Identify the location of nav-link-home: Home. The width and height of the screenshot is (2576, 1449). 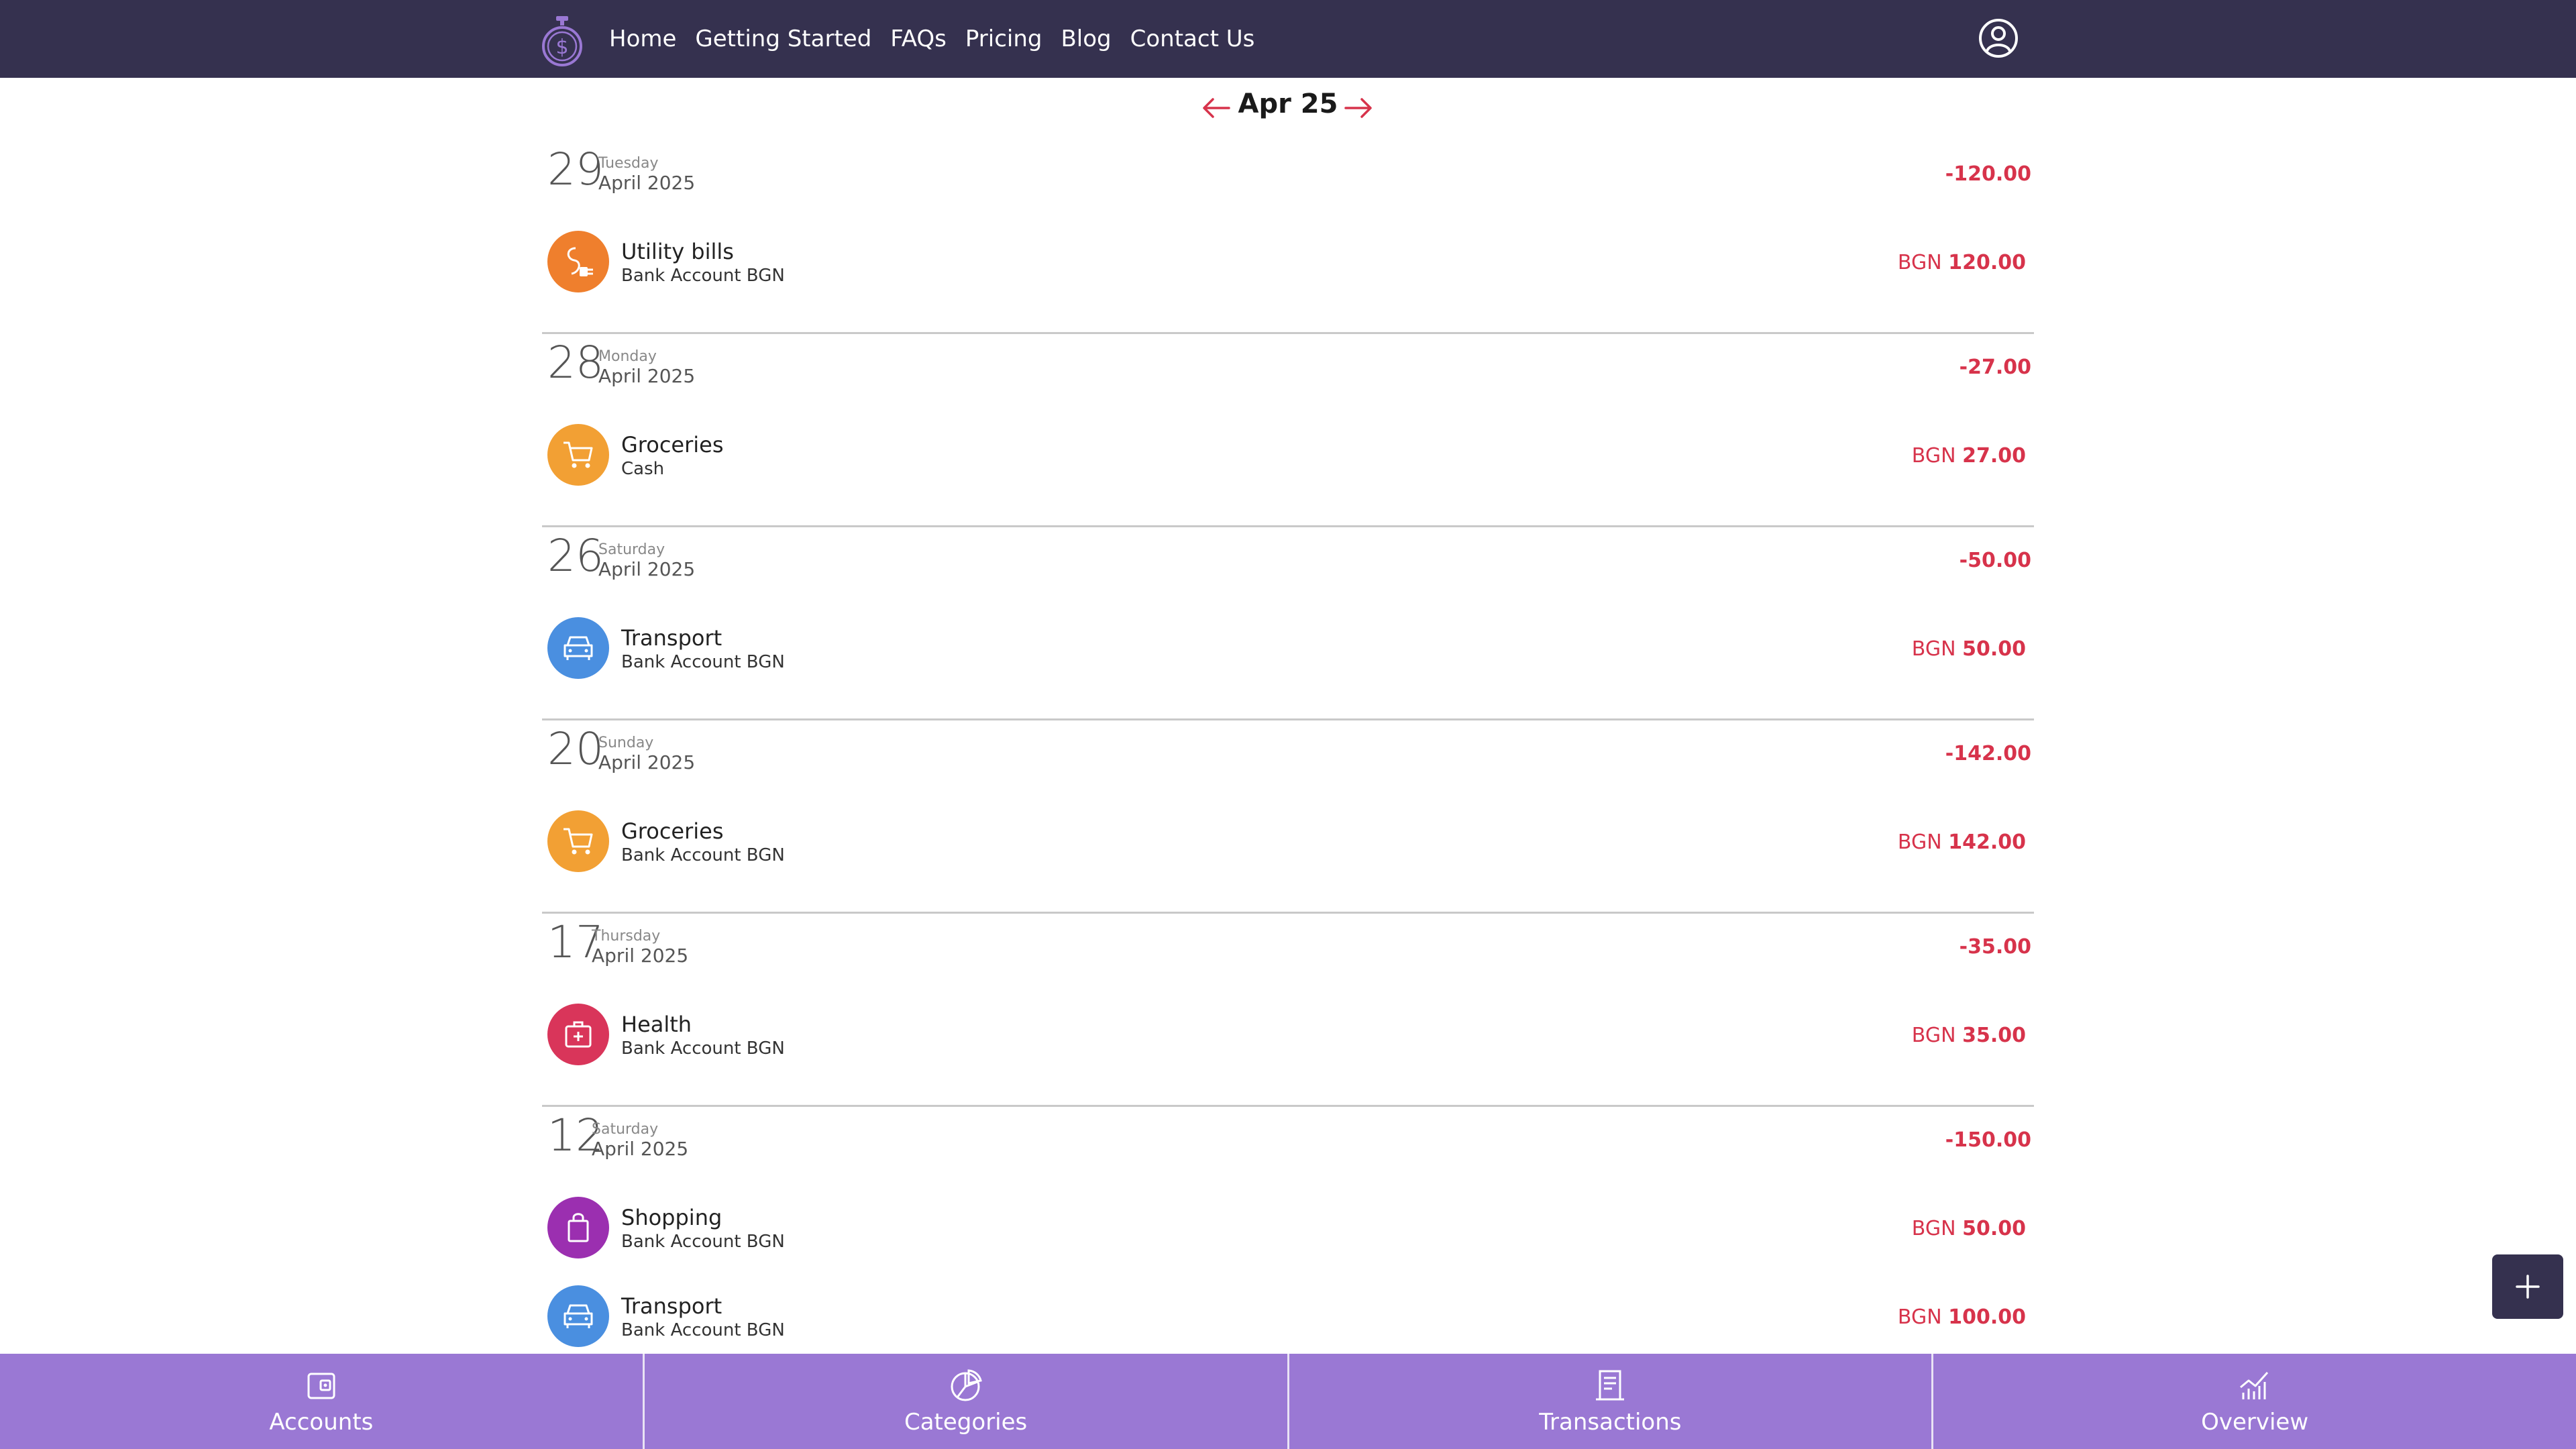
(642, 38).